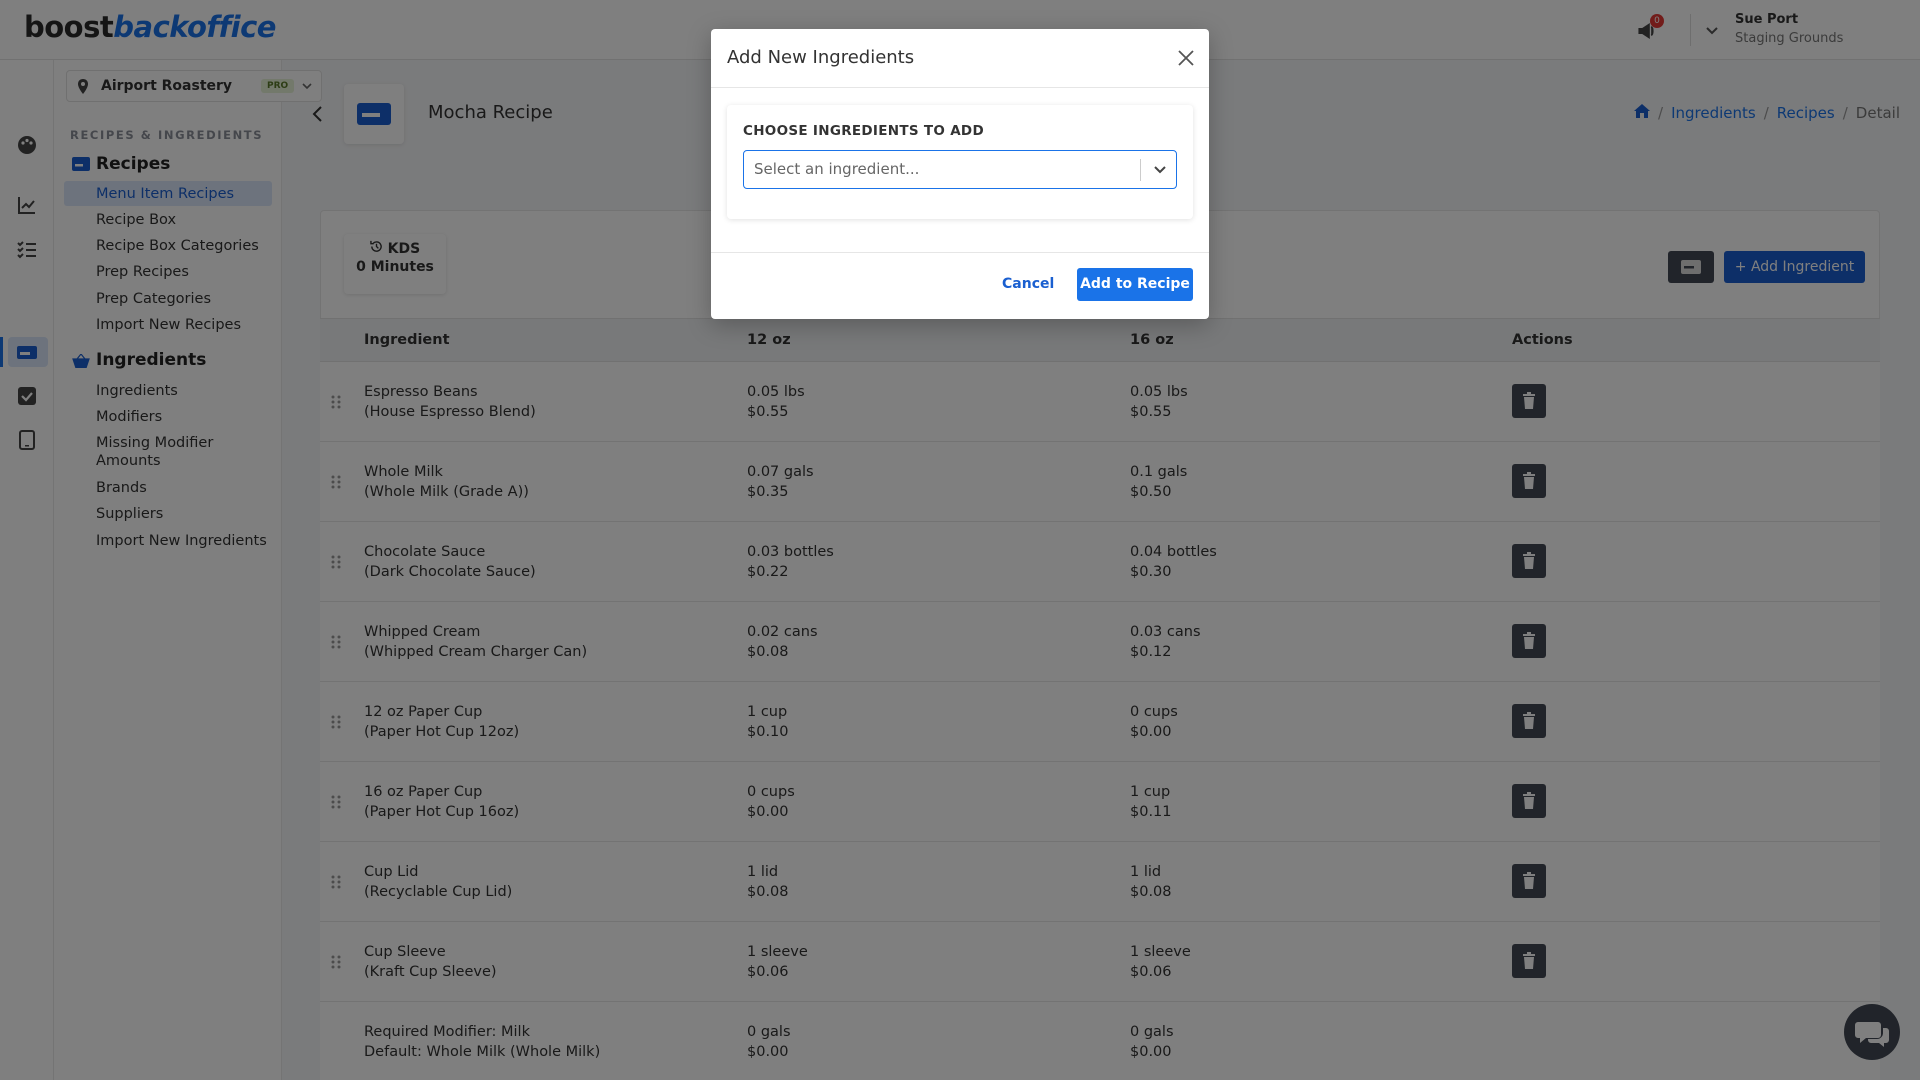 The height and width of the screenshot is (1080, 1920). What do you see at coordinates (960, 252) in the screenshot?
I see `modal-footer-divider` at bounding box center [960, 252].